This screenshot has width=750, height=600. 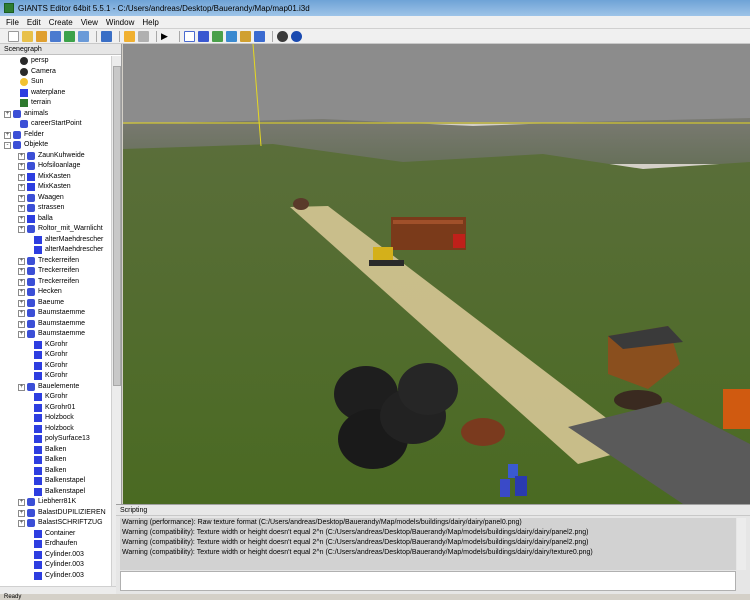 What do you see at coordinates (83, 36) in the screenshot?
I see `export-icon` at bounding box center [83, 36].